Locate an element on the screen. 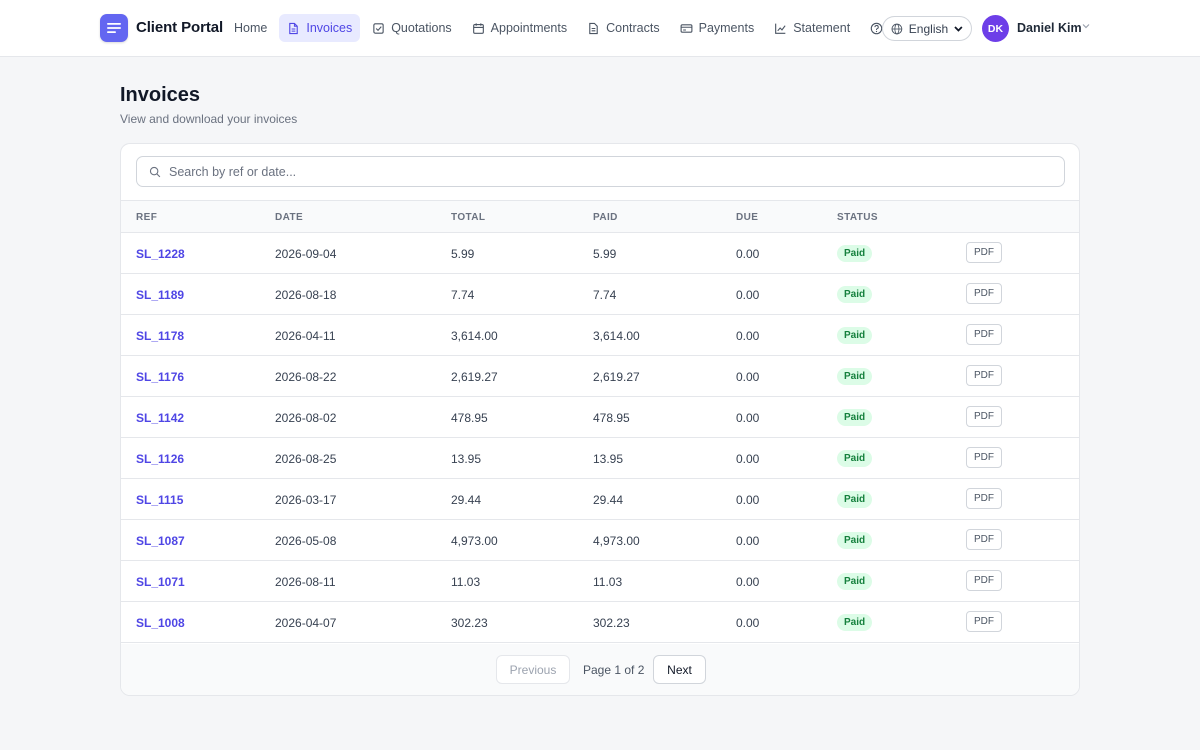  invoice-ref-link: SL_1087 is located at coordinates (160, 541).